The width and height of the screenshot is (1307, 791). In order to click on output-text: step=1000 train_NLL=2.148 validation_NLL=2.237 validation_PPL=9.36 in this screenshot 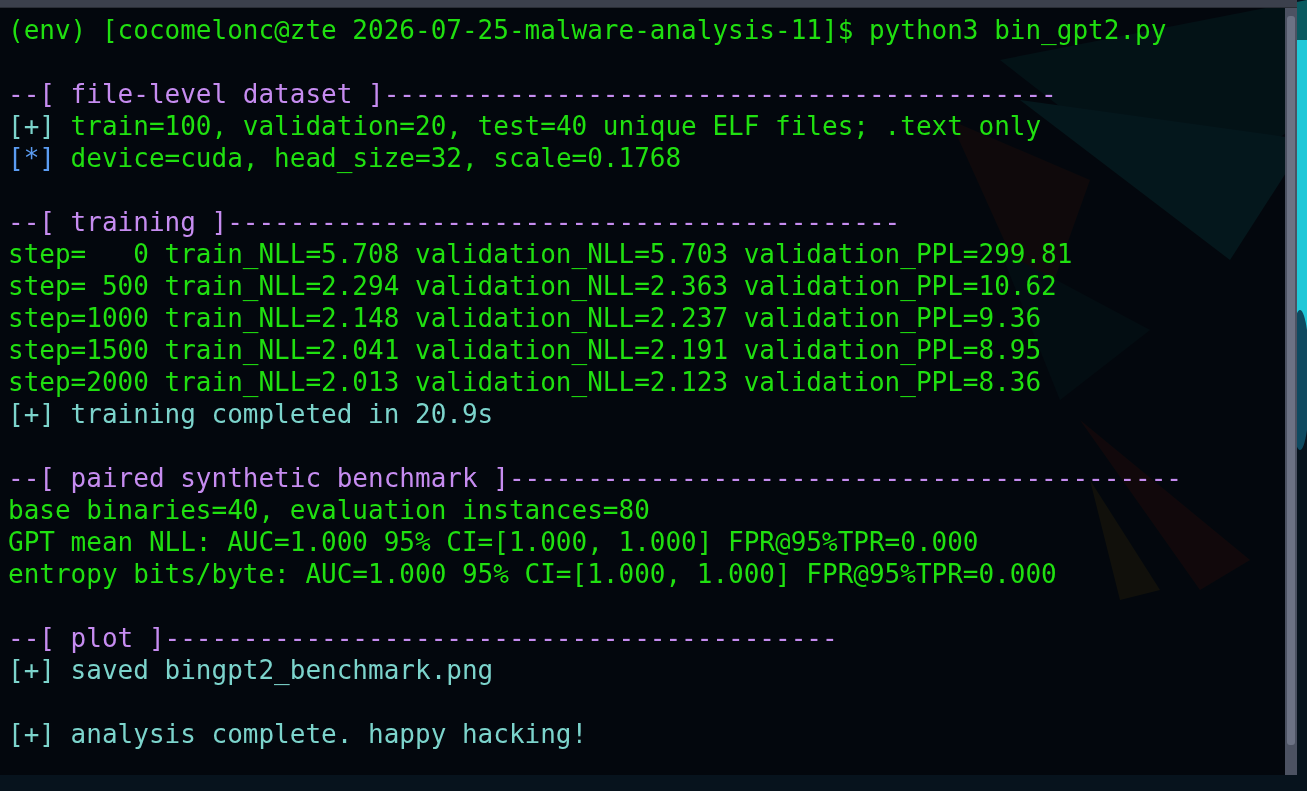, I will do `click(525, 318)`.